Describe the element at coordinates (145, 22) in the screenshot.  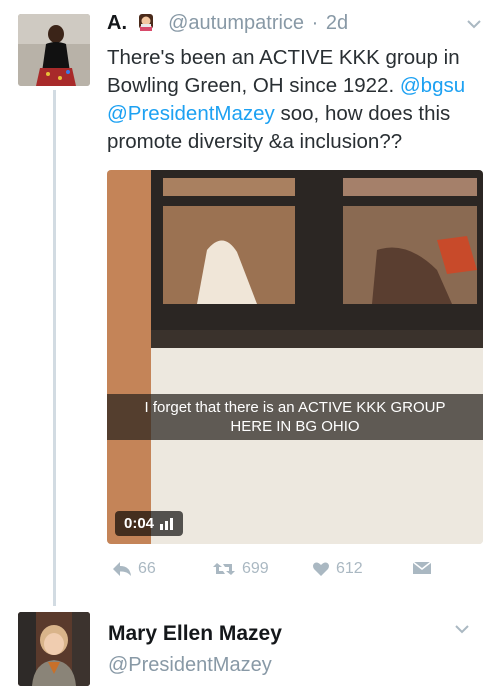
I see `woman-emoji-icon` at that location.